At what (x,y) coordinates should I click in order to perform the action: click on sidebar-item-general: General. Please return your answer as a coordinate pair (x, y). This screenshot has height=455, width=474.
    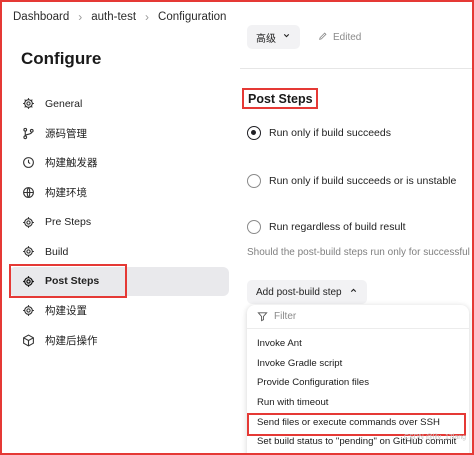
    Looking at the image, I should click on (119, 104).